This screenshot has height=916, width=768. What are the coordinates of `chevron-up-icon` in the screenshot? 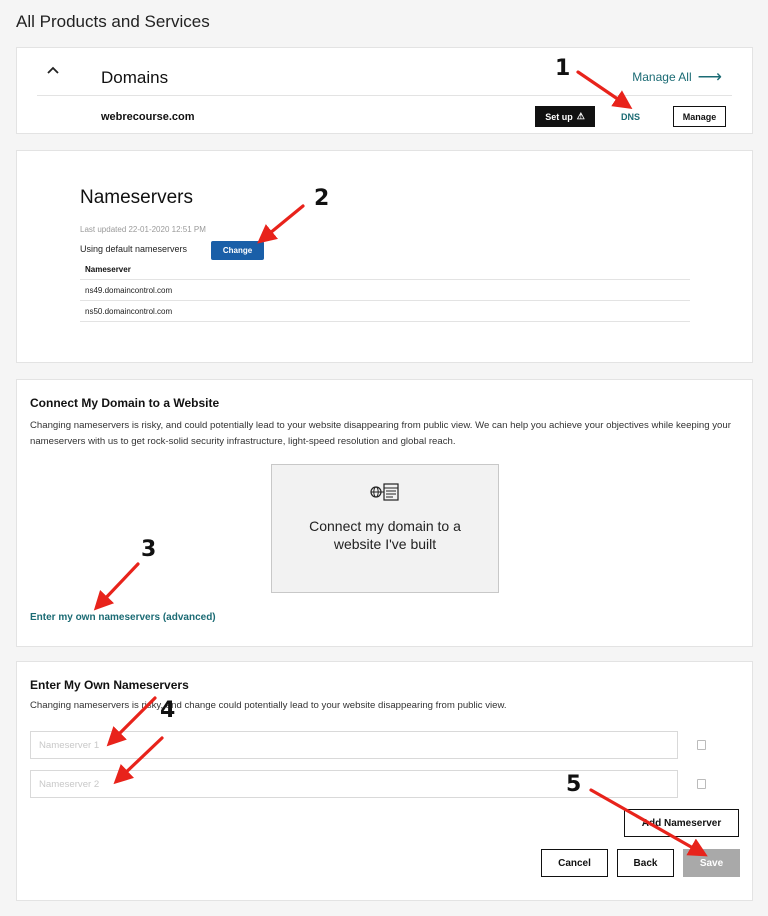 It's located at (53, 70).